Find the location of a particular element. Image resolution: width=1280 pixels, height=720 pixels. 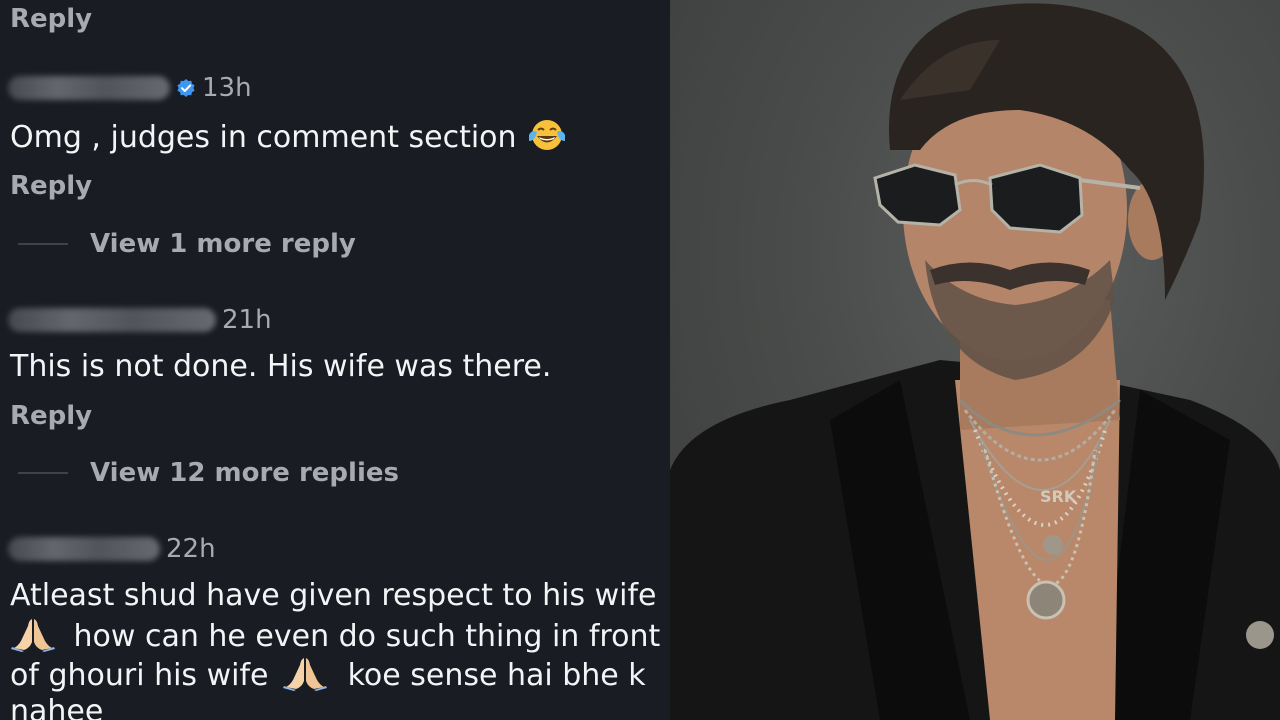

view-more-replies: View 12 more replies is located at coordinates (208, 473).